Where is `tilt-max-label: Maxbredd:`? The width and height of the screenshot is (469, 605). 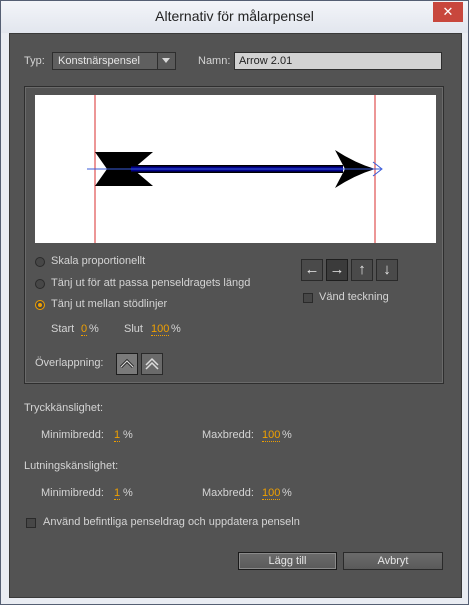 tilt-max-label: Maxbredd: is located at coordinates (228, 493).